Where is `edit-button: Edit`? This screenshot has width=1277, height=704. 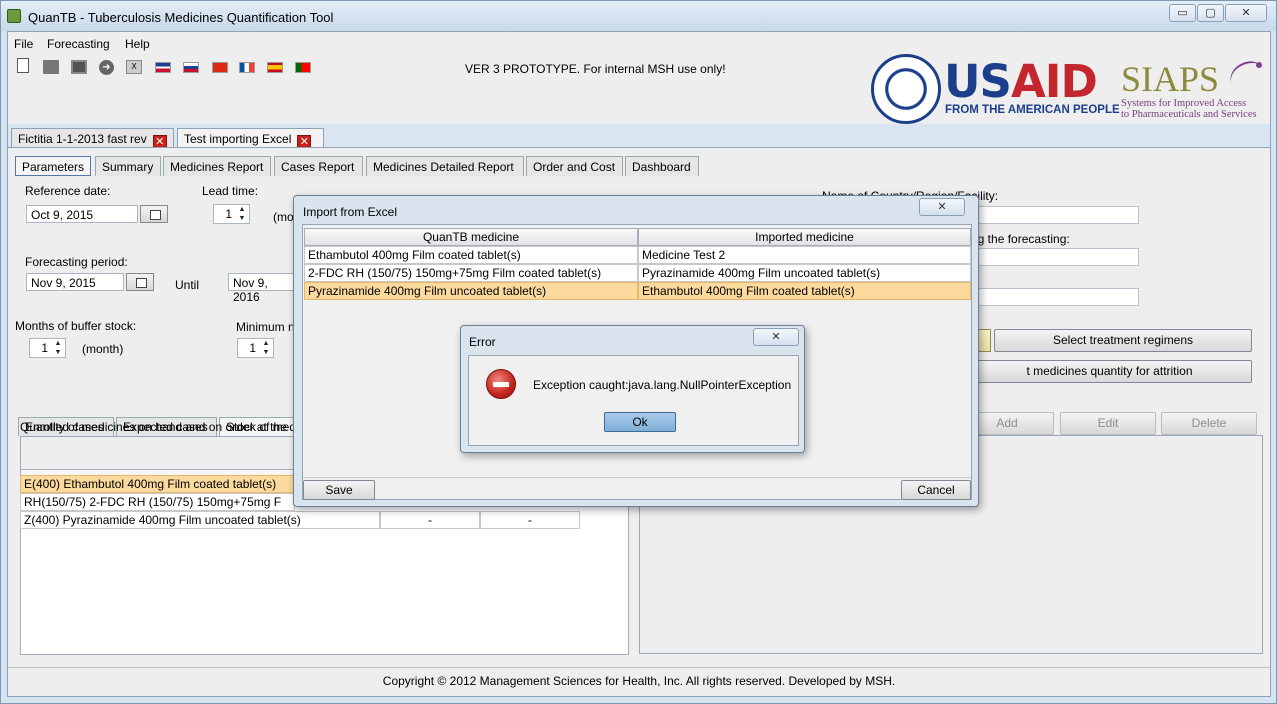
edit-button: Edit is located at coordinates (1108, 423).